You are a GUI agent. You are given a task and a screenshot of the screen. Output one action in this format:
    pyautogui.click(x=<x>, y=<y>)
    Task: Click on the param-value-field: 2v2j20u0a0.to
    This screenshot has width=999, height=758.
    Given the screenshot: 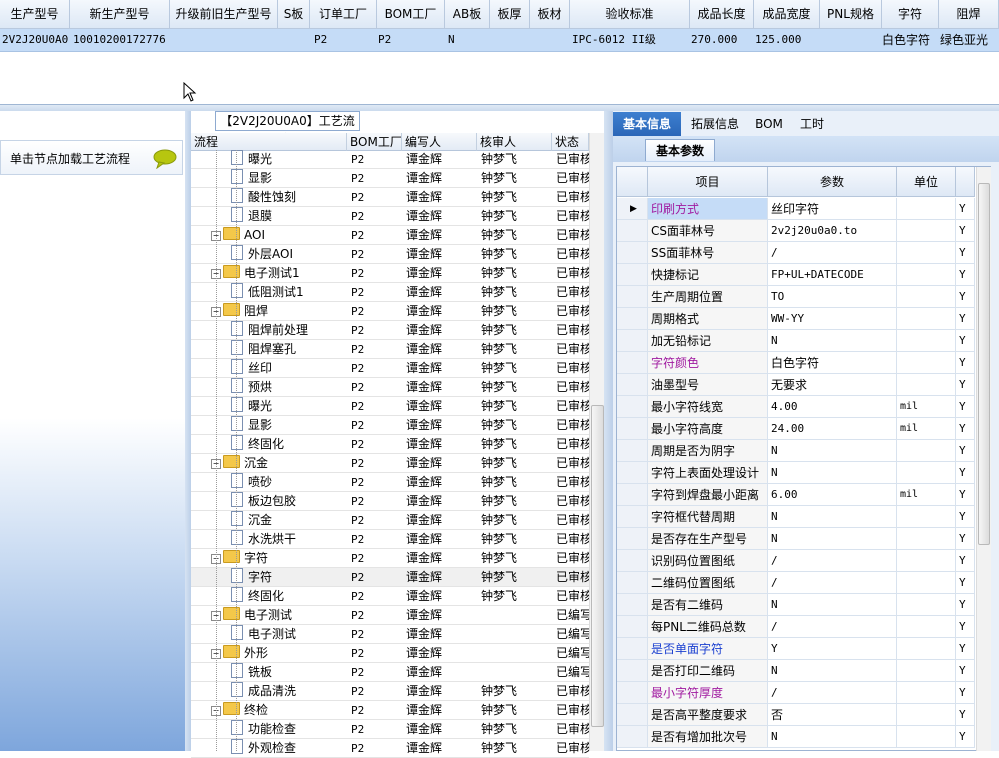 What is the action you would take?
    pyautogui.click(x=832, y=231)
    